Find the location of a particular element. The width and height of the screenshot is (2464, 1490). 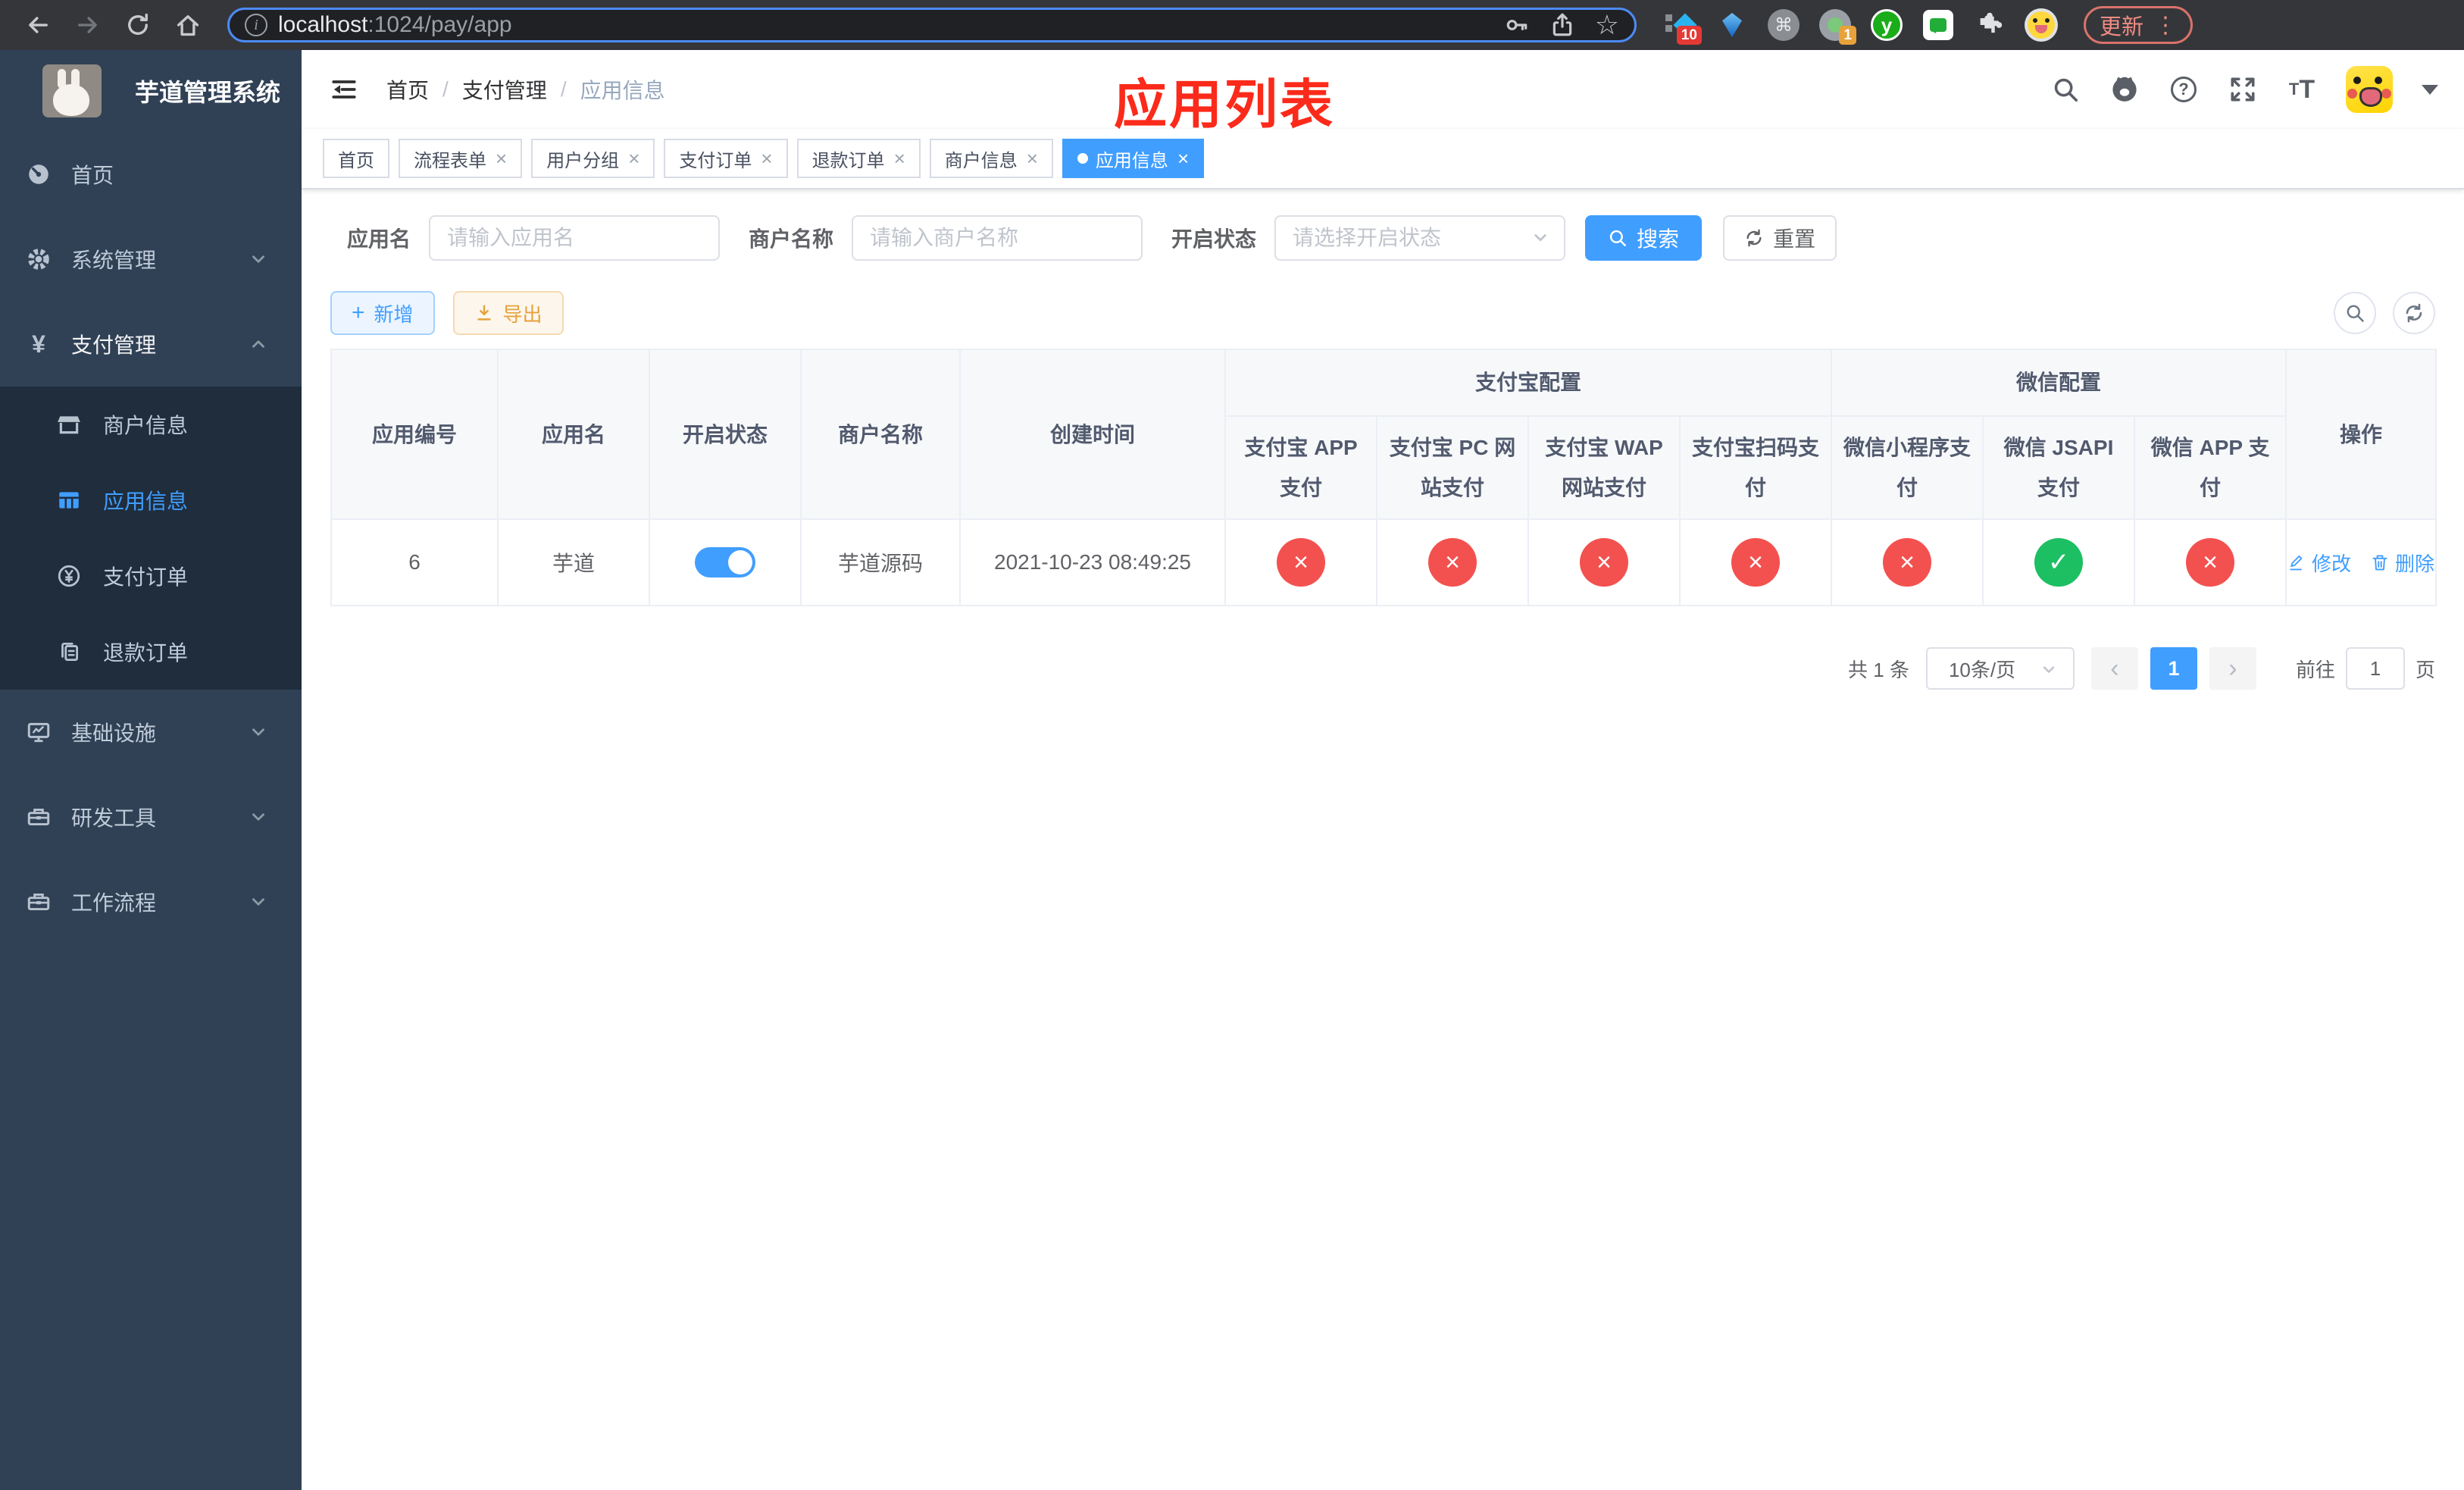

cell-create-time: 2021-10-23 08:49:25 is located at coordinates (1092, 563).